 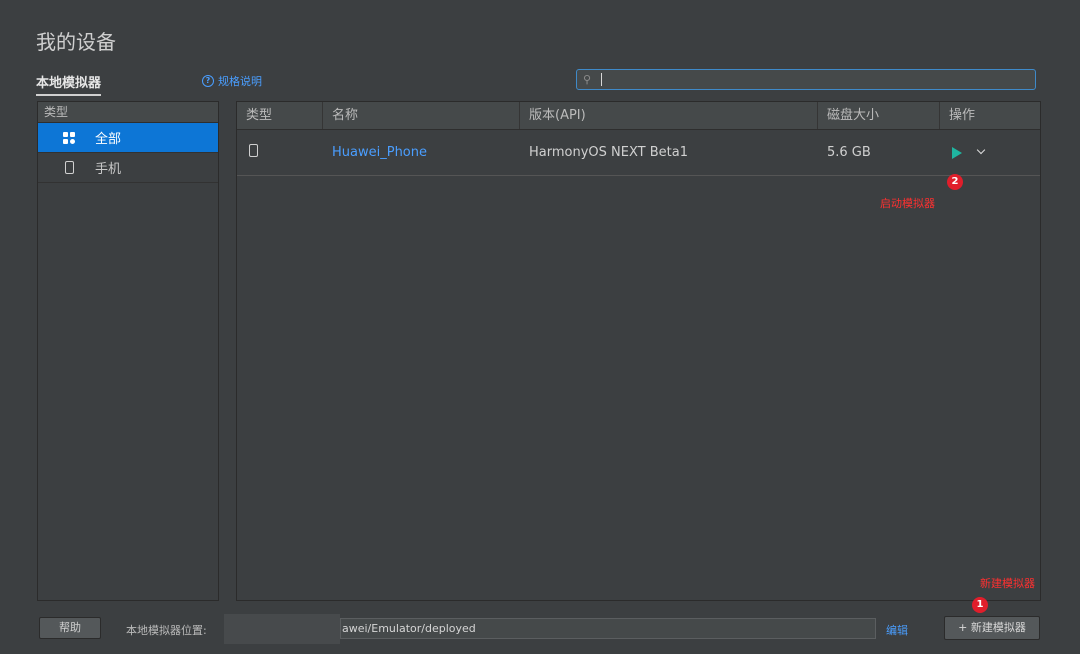 I want to click on column-header-type: 类型, so click(x=280, y=115).